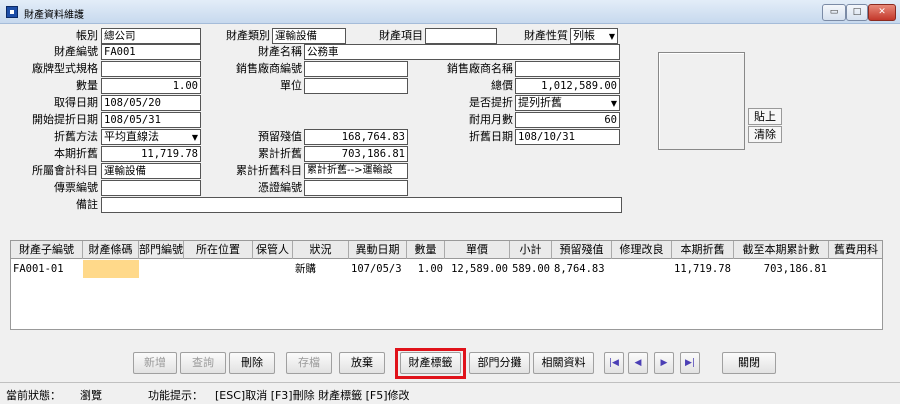 The width and height of the screenshot is (900, 404). What do you see at coordinates (280, 51) in the screenshot?
I see `asset-name-label: 財產名稱` at bounding box center [280, 51].